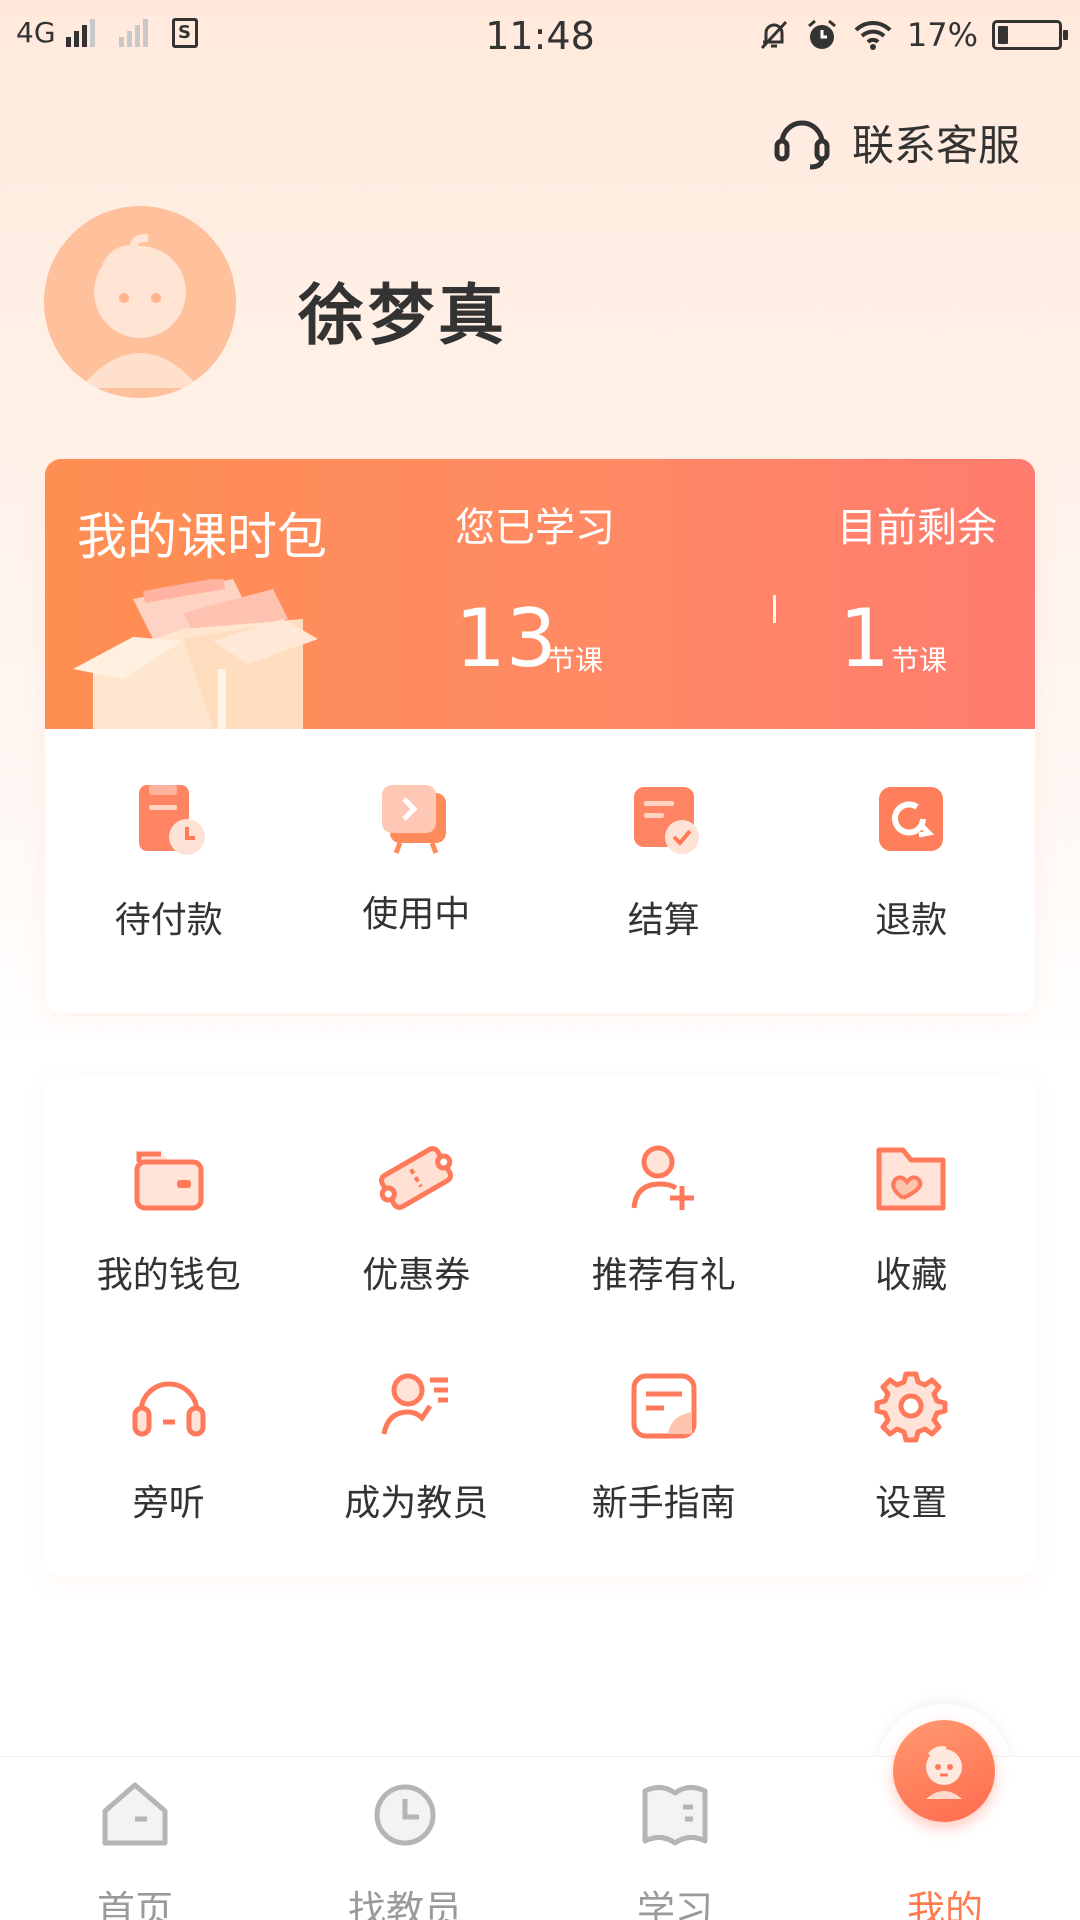 The height and width of the screenshot is (1920, 1080). What do you see at coordinates (664, 1406) in the screenshot?
I see `guide-icon` at bounding box center [664, 1406].